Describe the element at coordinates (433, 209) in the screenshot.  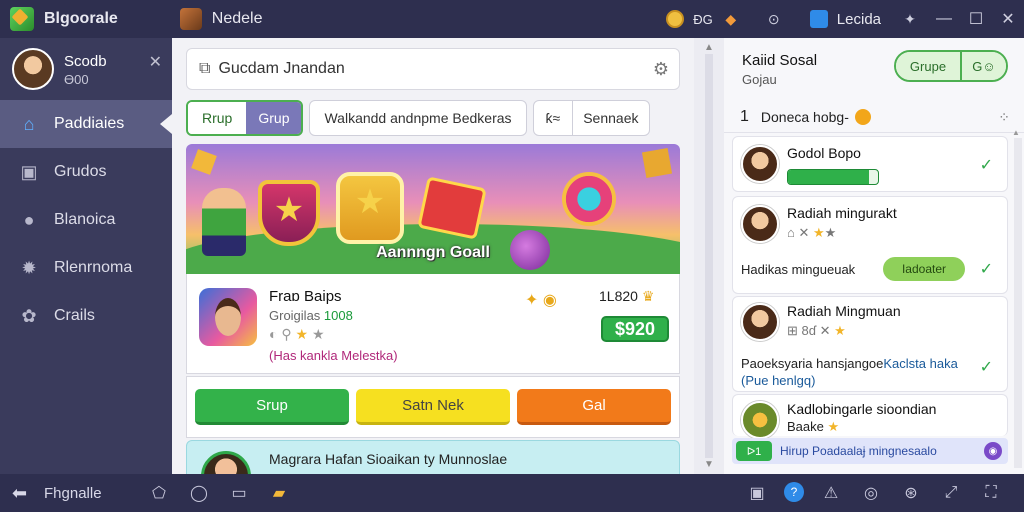
I see `promo-banner: Aannngn Goall` at that location.